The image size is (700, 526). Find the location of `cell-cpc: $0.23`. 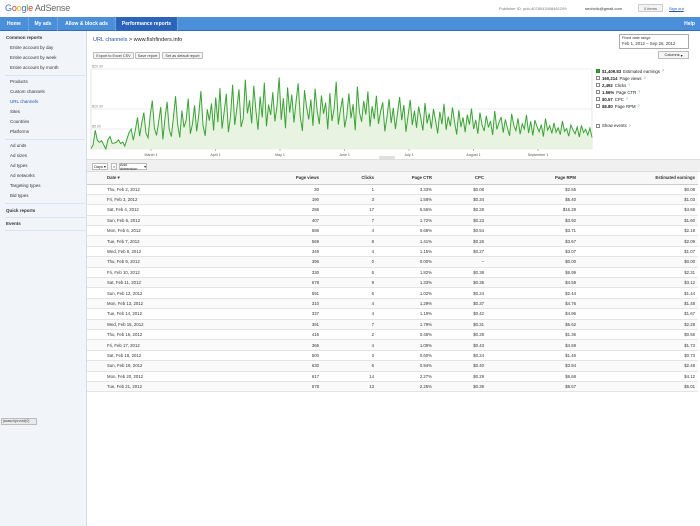

cell-cpc: $0.23 is located at coordinates (461, 221).